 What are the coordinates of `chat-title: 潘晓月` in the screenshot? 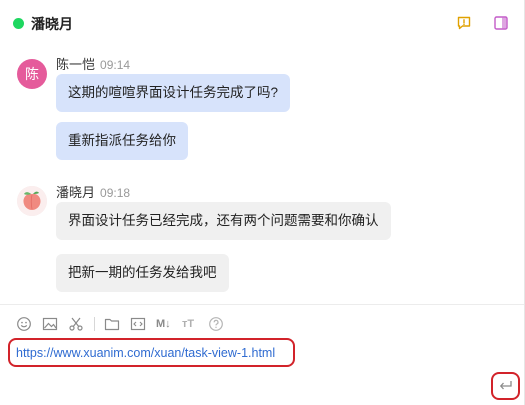 It's located at (52, 24).